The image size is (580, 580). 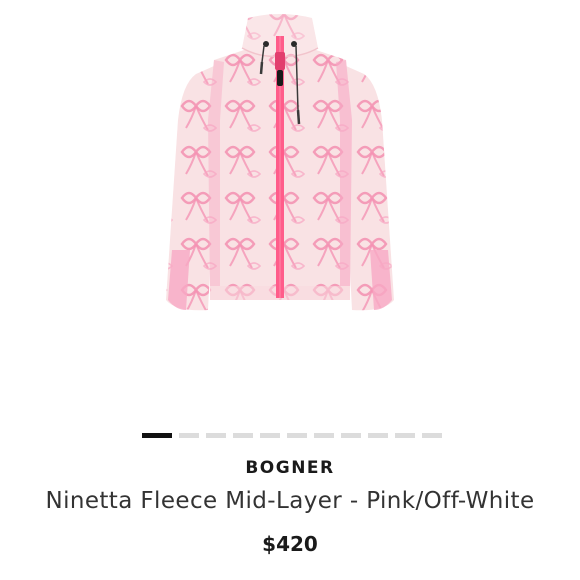 I want to click on product-price: $420, so click(x=290, y=544).